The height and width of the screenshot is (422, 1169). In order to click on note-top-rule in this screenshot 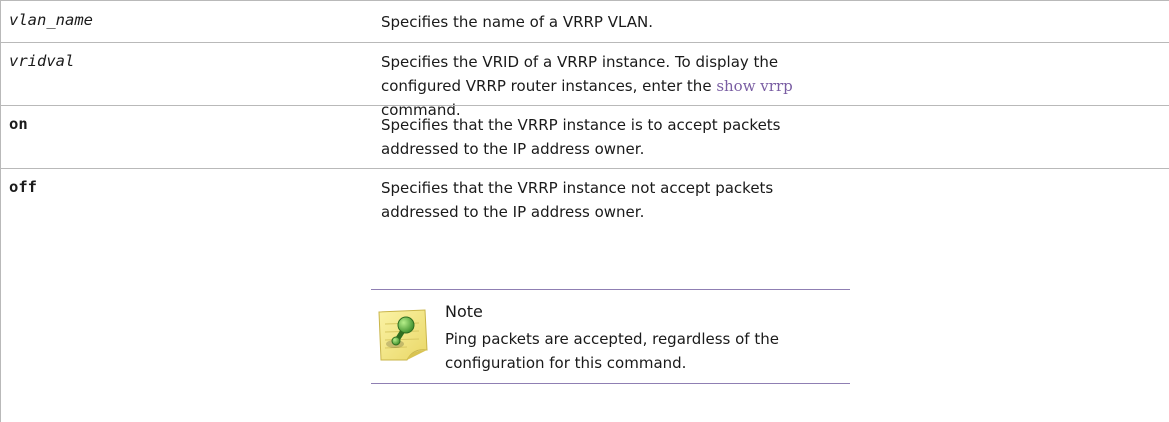, I will do `click(610, 289)`.